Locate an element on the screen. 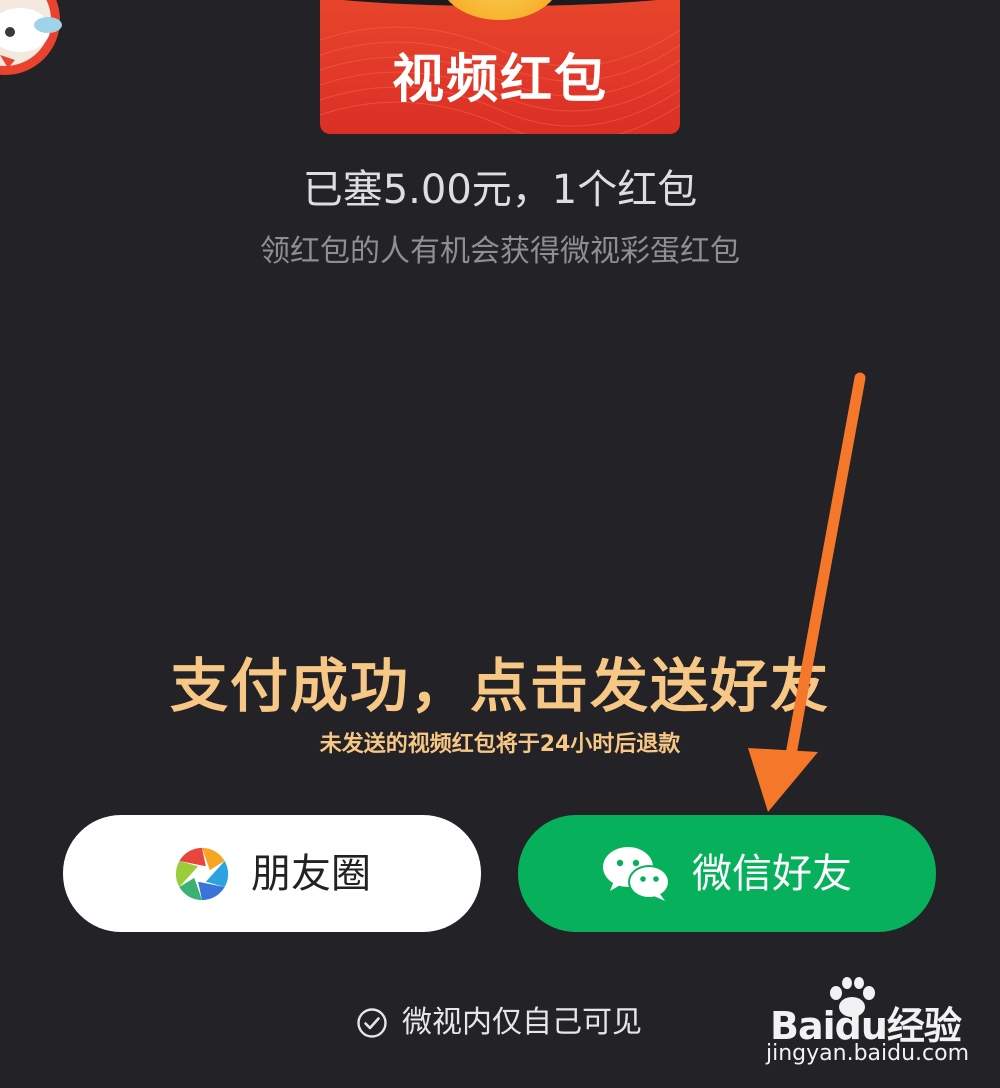 The image size is (1000, 1088). mascot-sticker-icon is located at coordinates (31, 37).